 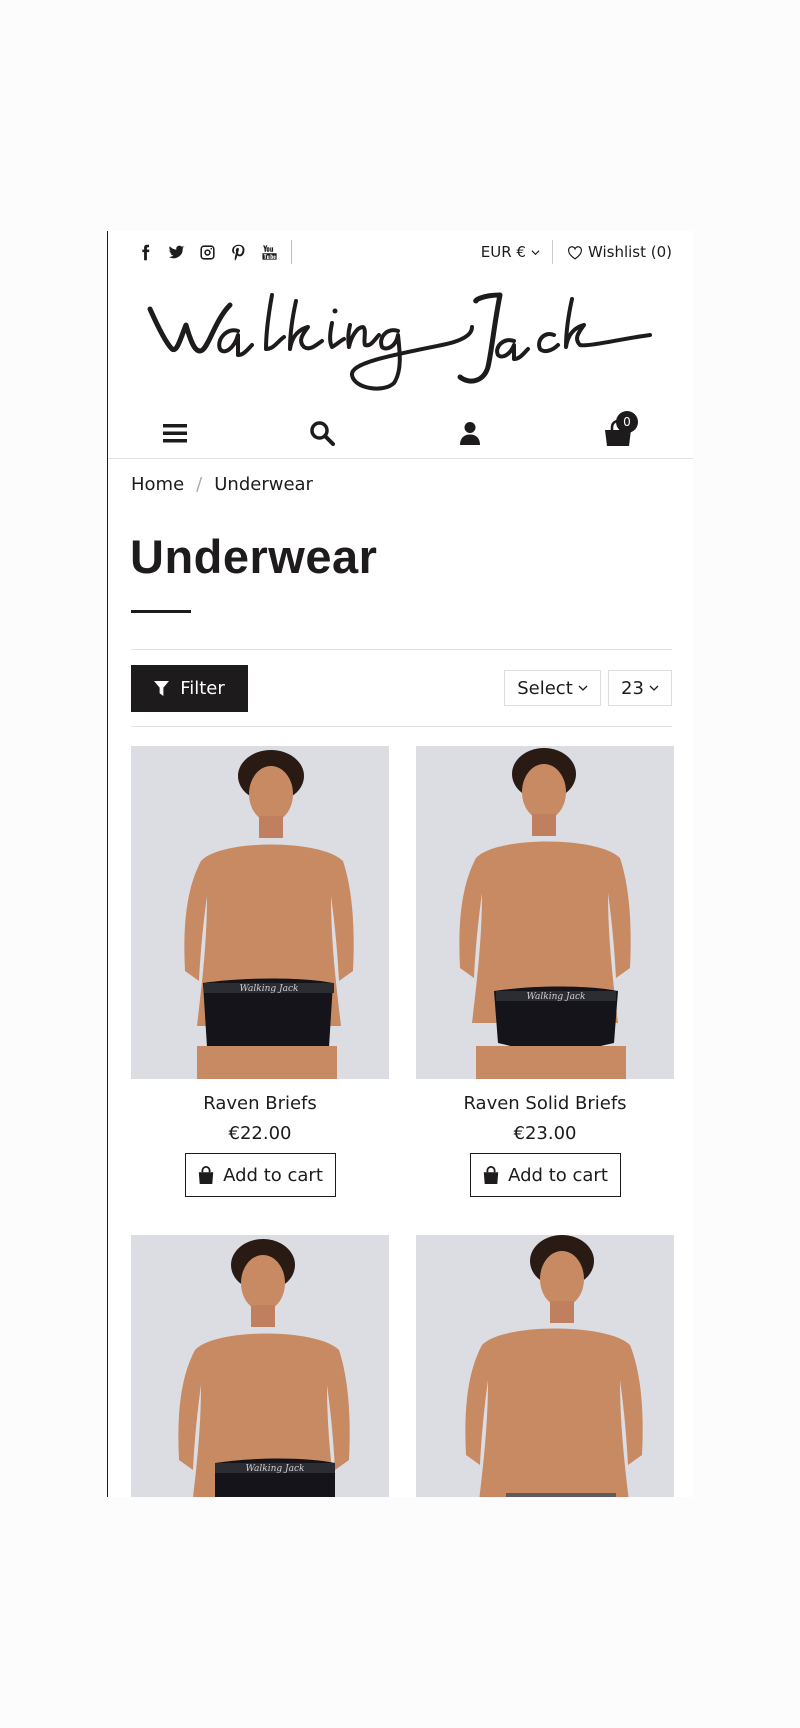 What do you see at coordinates (145, 252) in the screenshot?
I see `facebook-icon` at bounding box center [145, 252].